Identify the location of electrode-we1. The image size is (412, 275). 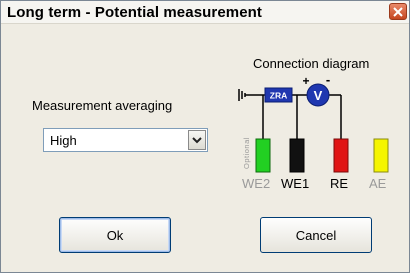
(297, 155).